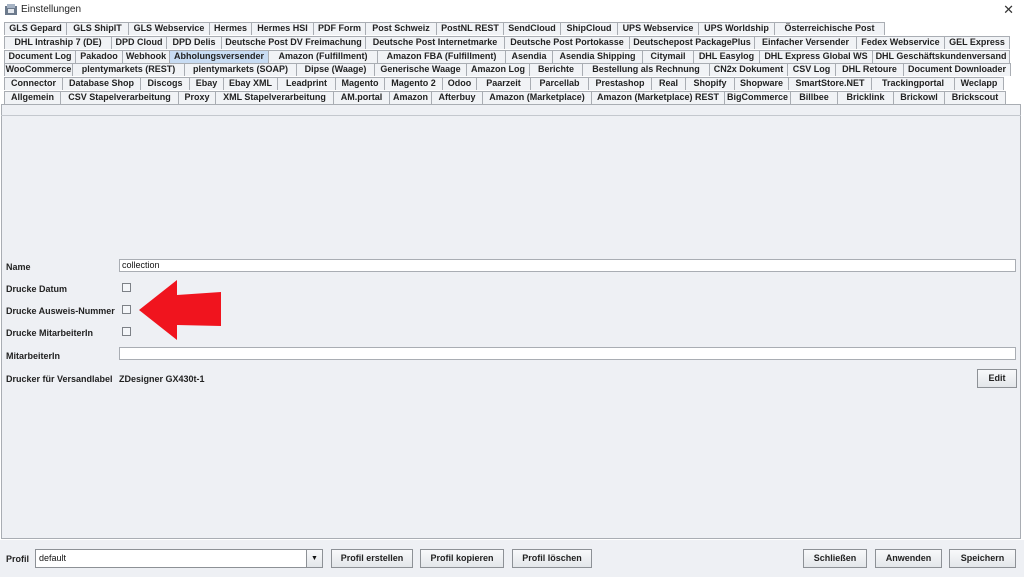 The image size is (1024, 577). Describe the element at coordinates (900, 42) in the screenshot. I see `tab: Fedex Webservice` at that location.